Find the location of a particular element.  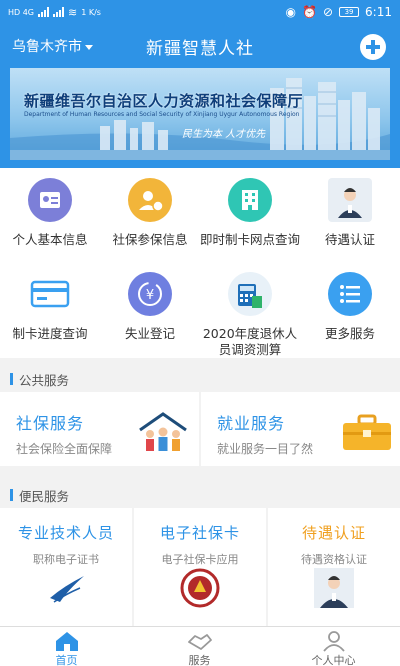

conv-title: 专业技术人员 is located at coordinates (65, 533).